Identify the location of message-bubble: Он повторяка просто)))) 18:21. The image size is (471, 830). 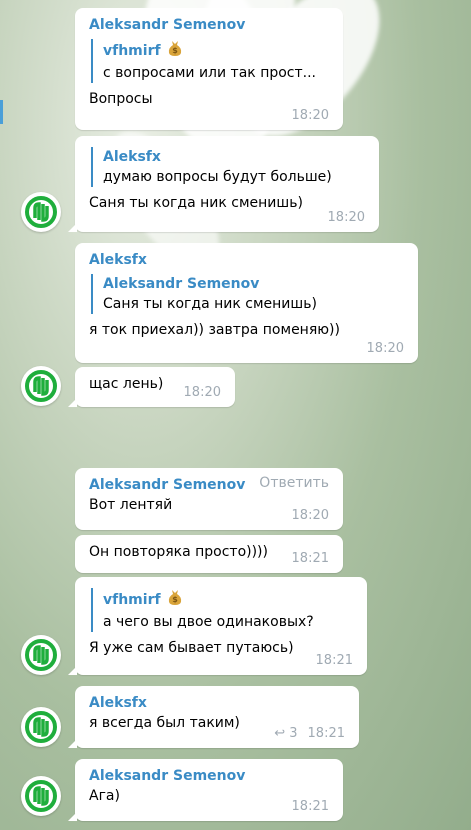
(209, 554).